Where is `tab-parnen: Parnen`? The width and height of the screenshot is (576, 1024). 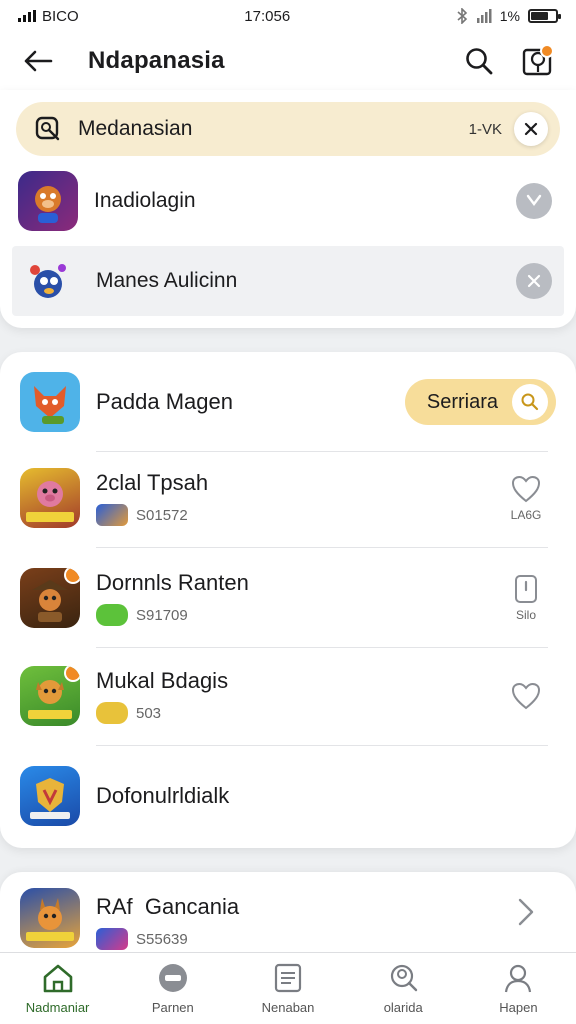
tab-parnen: Parnen is located at coordinates (172, 988).